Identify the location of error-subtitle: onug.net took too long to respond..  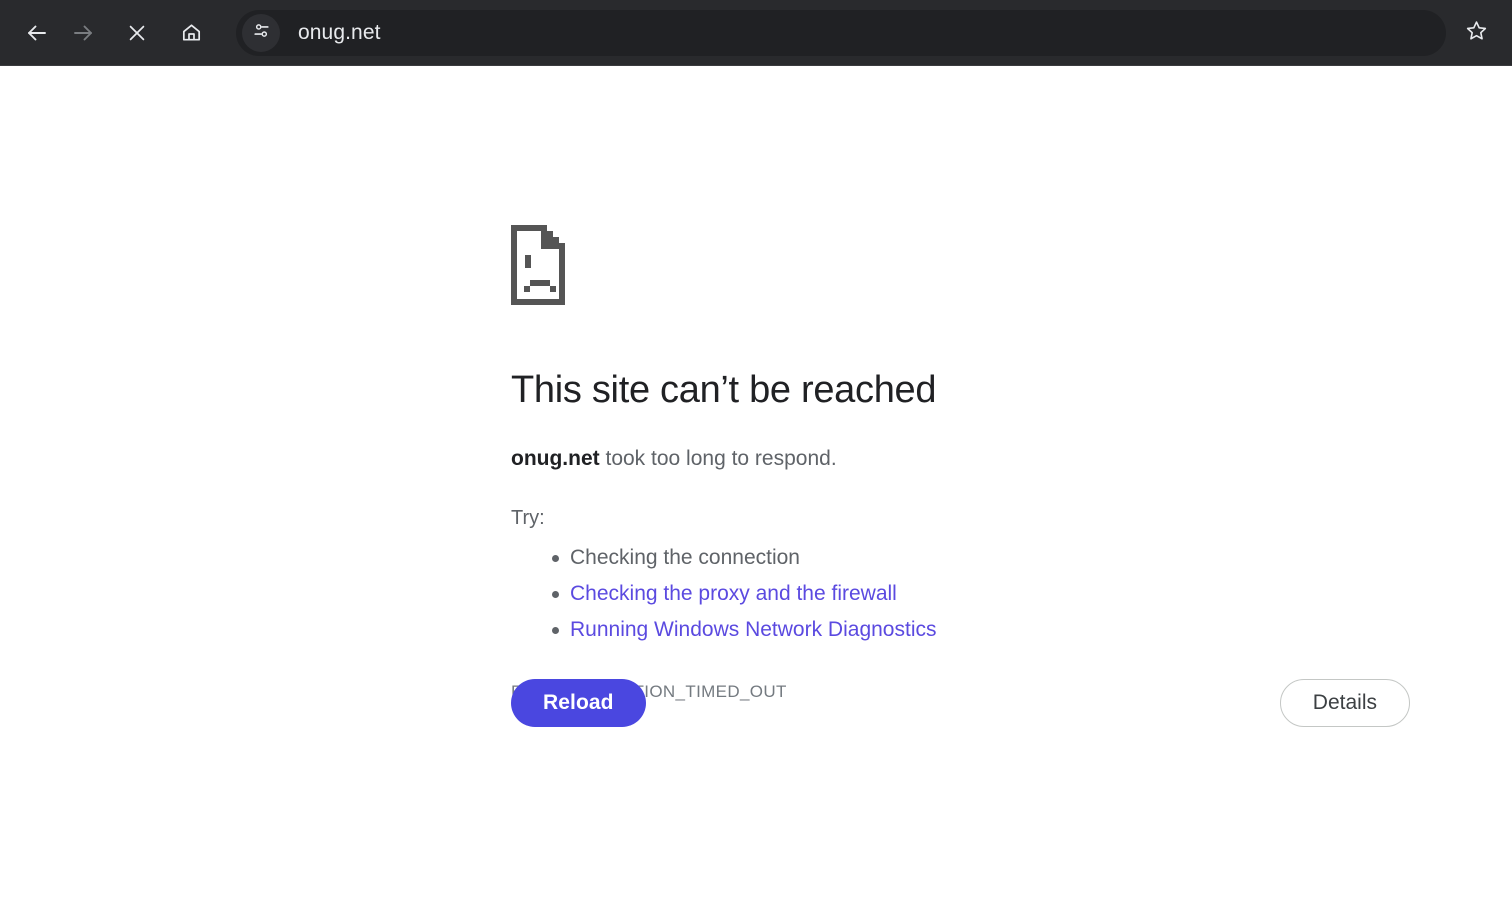
(961, 459).